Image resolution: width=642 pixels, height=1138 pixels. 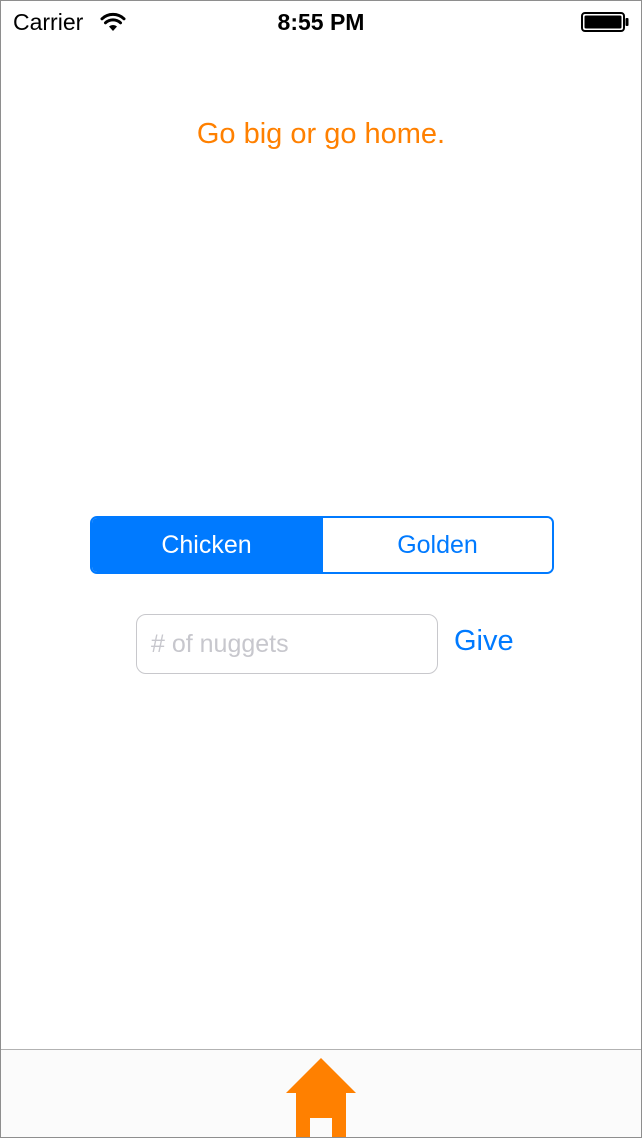 I want to click on status-bar: Carrier 8:55 PM, so click(x=321, y=22).